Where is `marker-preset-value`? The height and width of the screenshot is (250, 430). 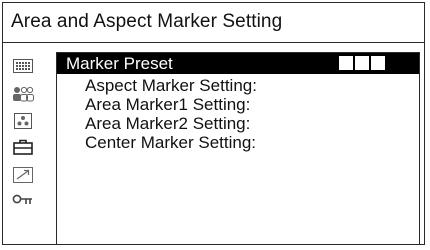
marker-preset-value is located at coordinates (362, 63).